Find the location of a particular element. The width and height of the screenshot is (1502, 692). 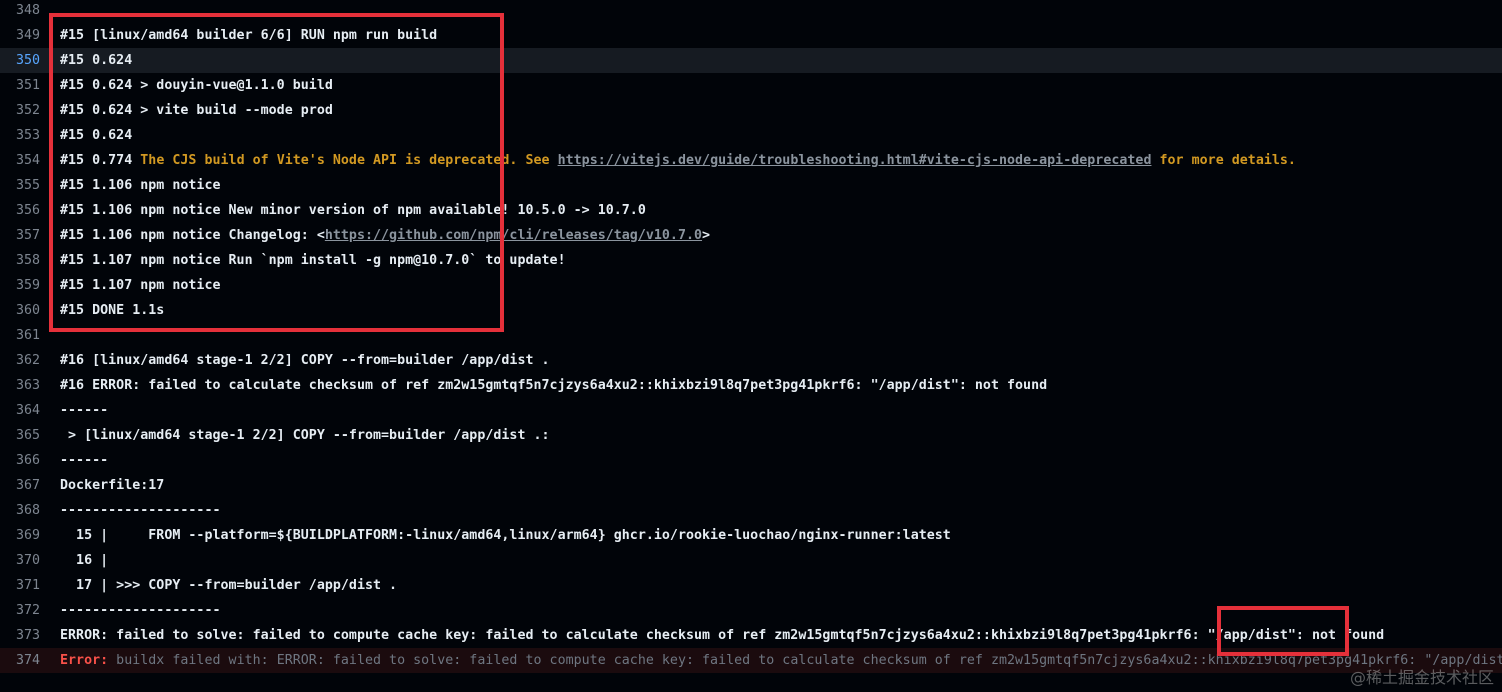

watermark: @稀土掘金技术社区 is located at coordinates (1421, 677).